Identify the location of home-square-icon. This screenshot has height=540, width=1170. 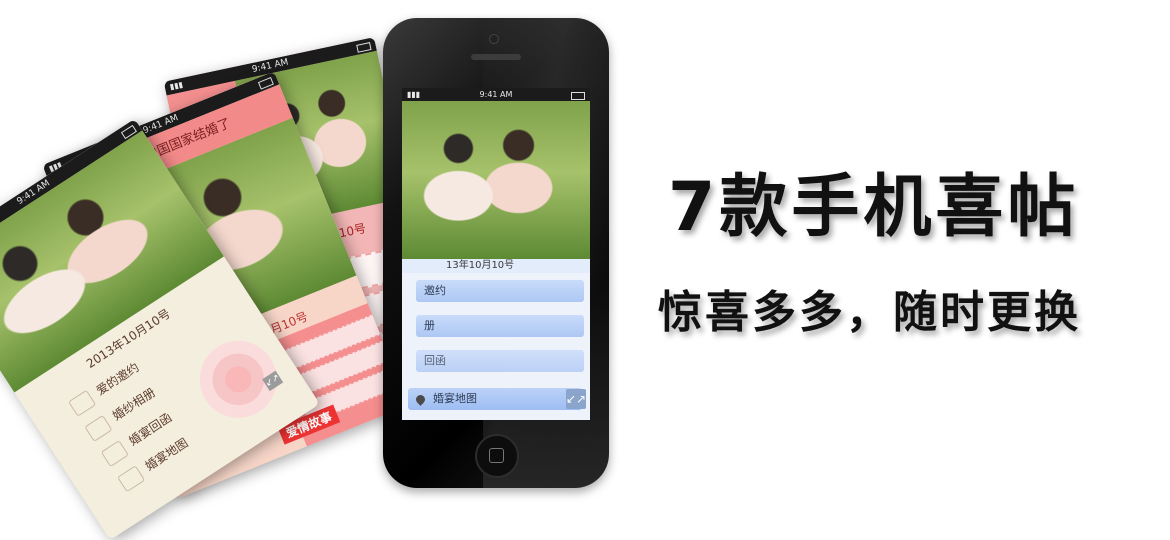
(496, 455).